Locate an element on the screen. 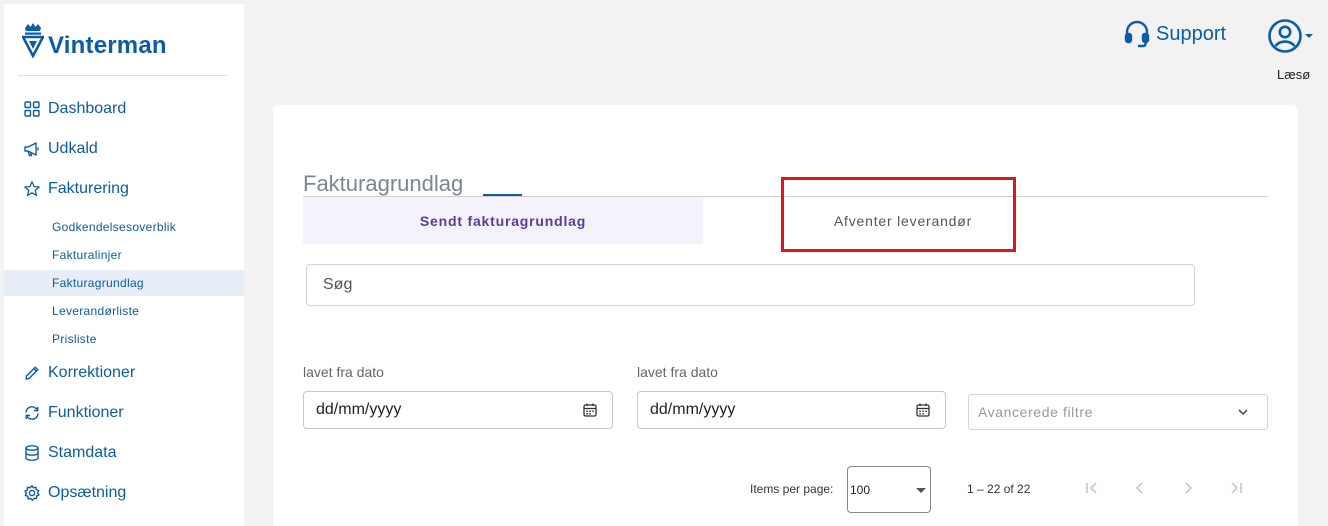  database-icon is located at coordinates (32, 453).